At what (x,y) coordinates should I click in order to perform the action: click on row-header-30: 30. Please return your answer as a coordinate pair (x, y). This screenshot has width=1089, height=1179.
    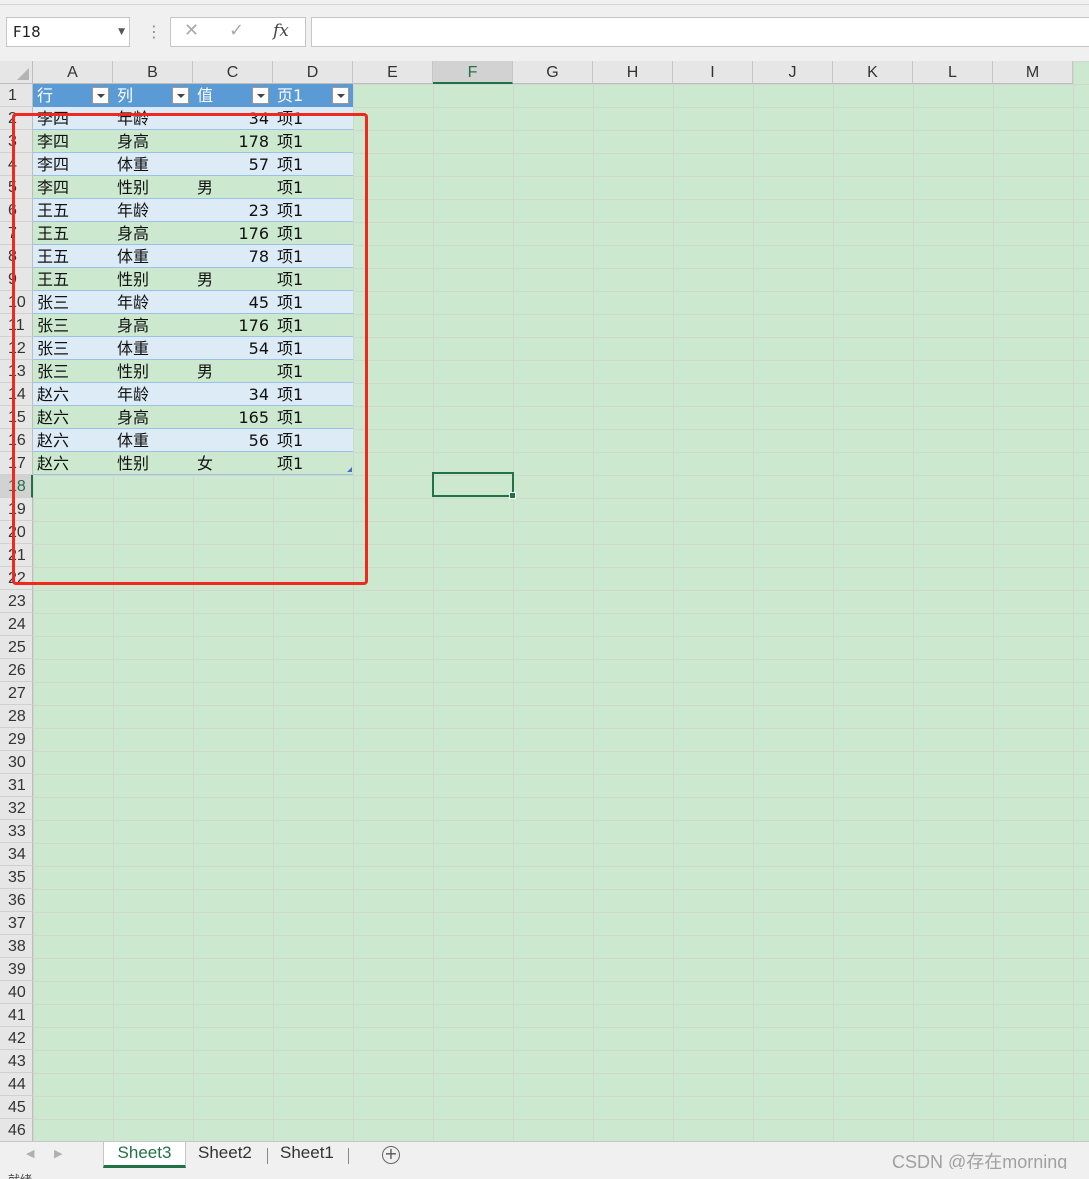
    Looking at the image, I should click on (16, 762).